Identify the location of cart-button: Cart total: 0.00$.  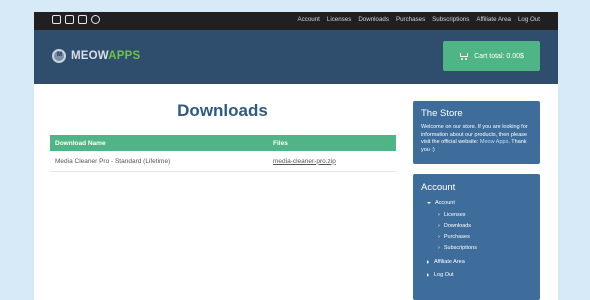
(491, 56).